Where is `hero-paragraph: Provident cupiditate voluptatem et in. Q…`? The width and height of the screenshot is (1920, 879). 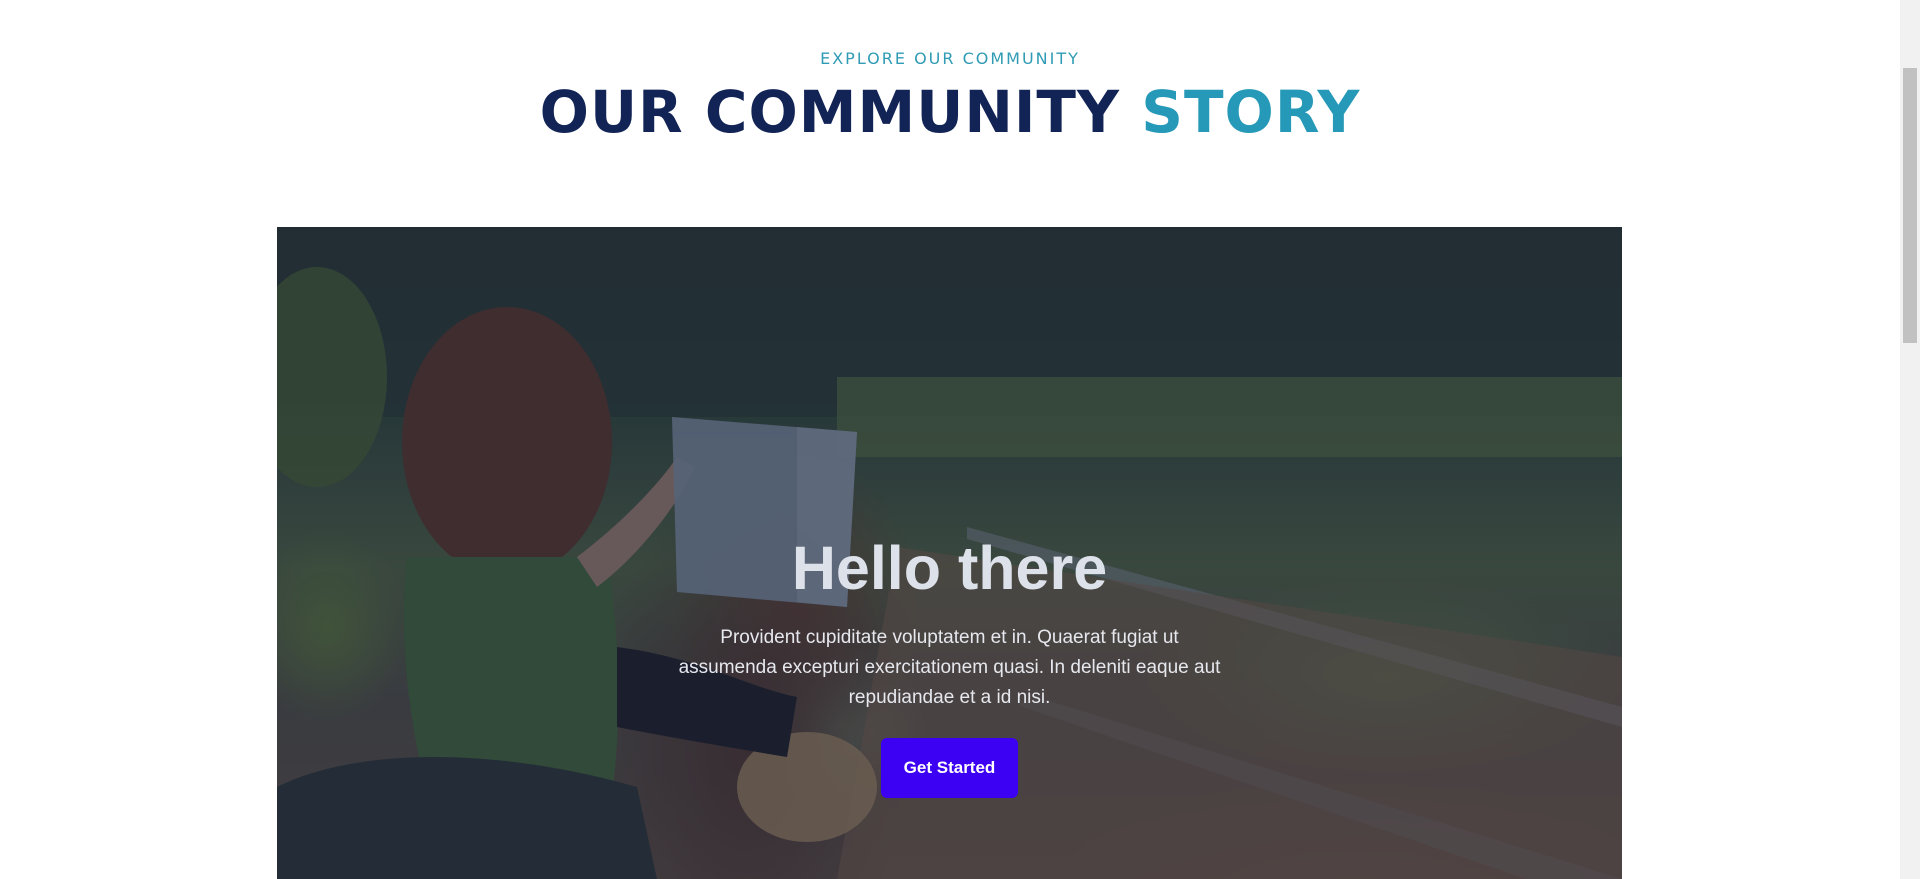
hero-paragraph: Provident cupiditate voluptatem et in. Q… is located at coordinates (949, 667).